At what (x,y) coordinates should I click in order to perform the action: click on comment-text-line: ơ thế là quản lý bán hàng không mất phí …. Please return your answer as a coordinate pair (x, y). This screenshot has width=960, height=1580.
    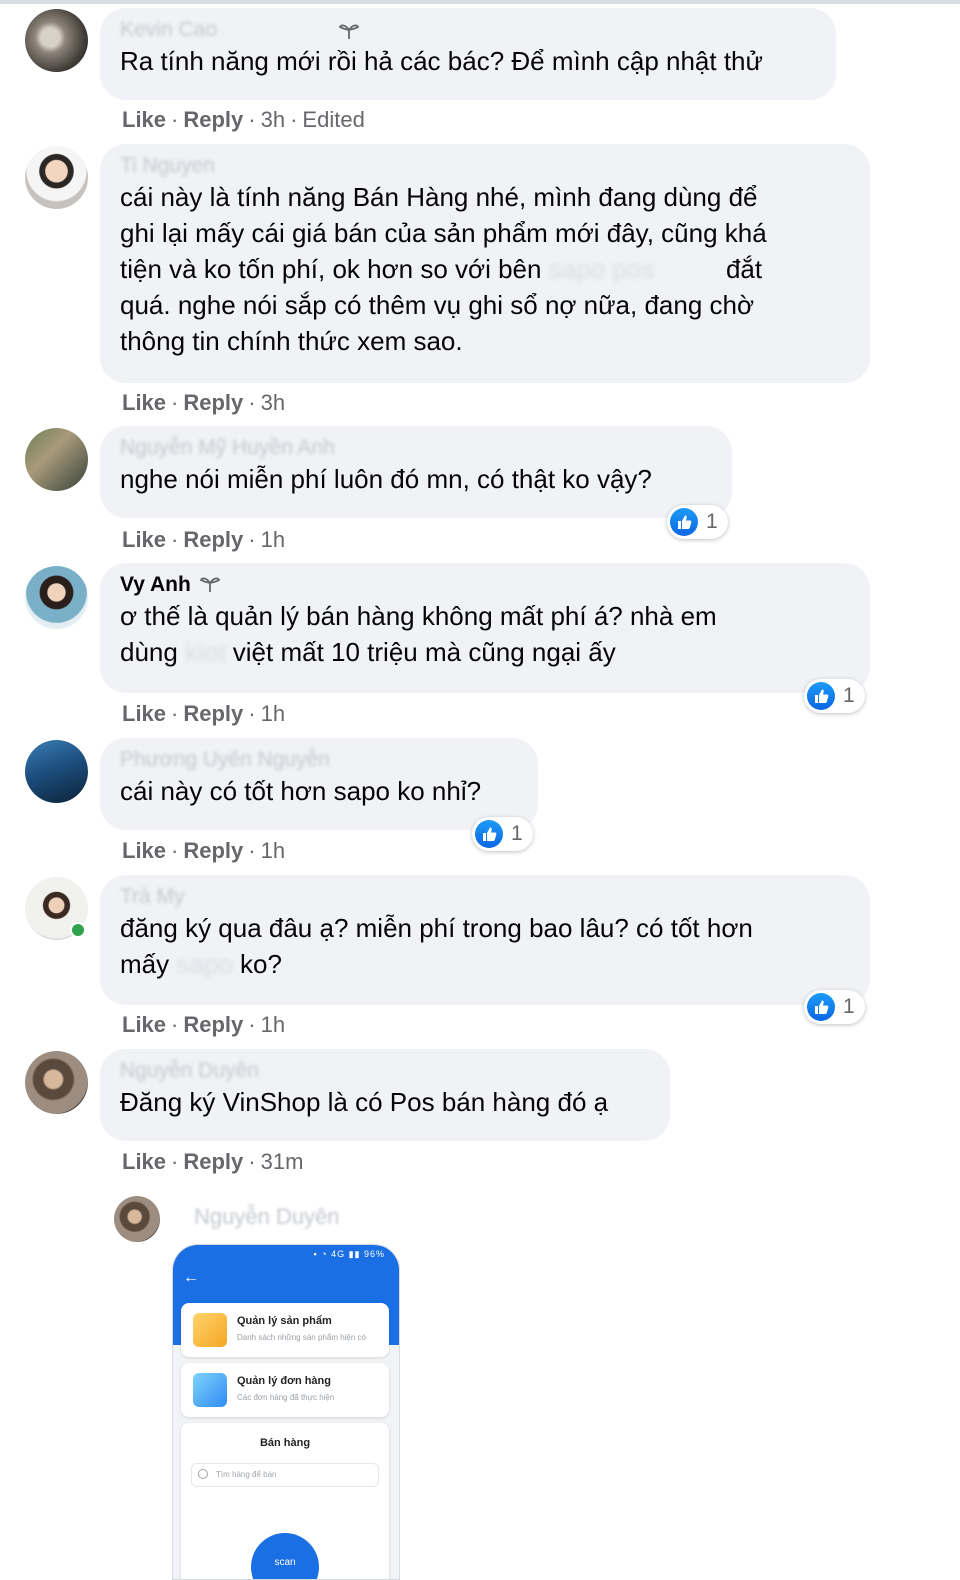
    Looking at the image, I should click on (418, 616).